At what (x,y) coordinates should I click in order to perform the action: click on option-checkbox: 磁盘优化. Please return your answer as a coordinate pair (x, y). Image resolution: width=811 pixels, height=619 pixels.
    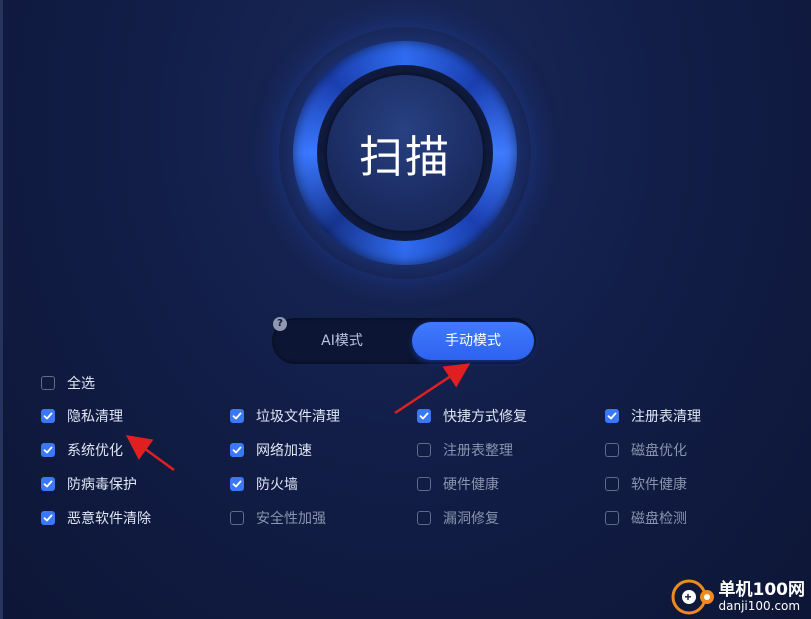
    Looking at the image, I should click on (646, 450).